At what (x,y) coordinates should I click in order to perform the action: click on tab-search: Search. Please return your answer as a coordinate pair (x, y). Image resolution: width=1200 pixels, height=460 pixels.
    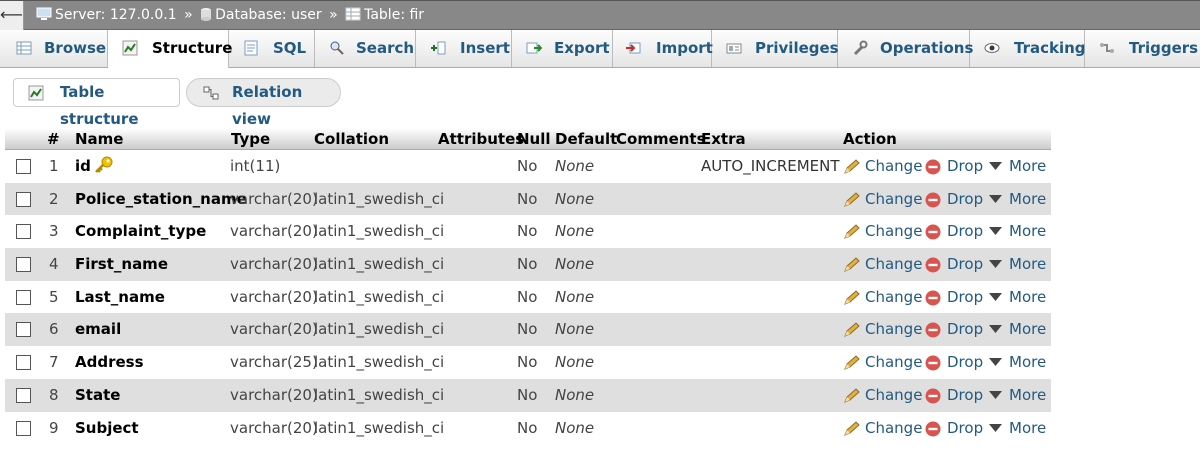
    Looking at the image, I should click on (365, 48).